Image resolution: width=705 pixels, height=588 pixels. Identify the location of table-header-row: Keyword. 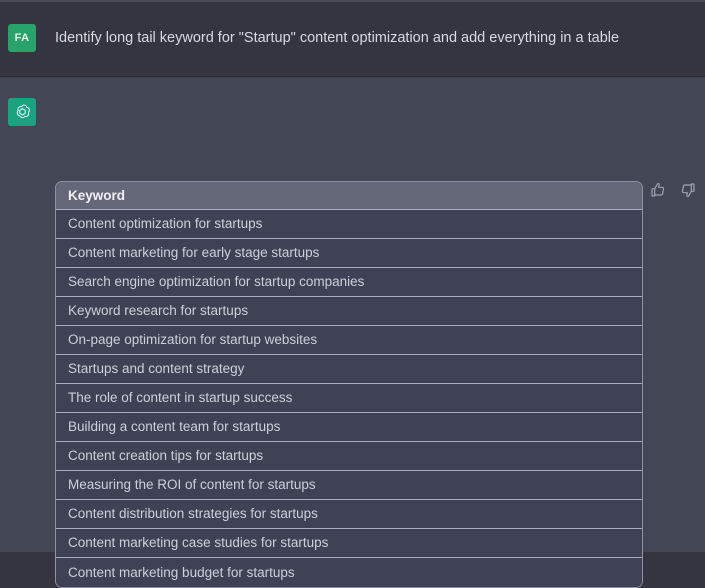
(349, 196).